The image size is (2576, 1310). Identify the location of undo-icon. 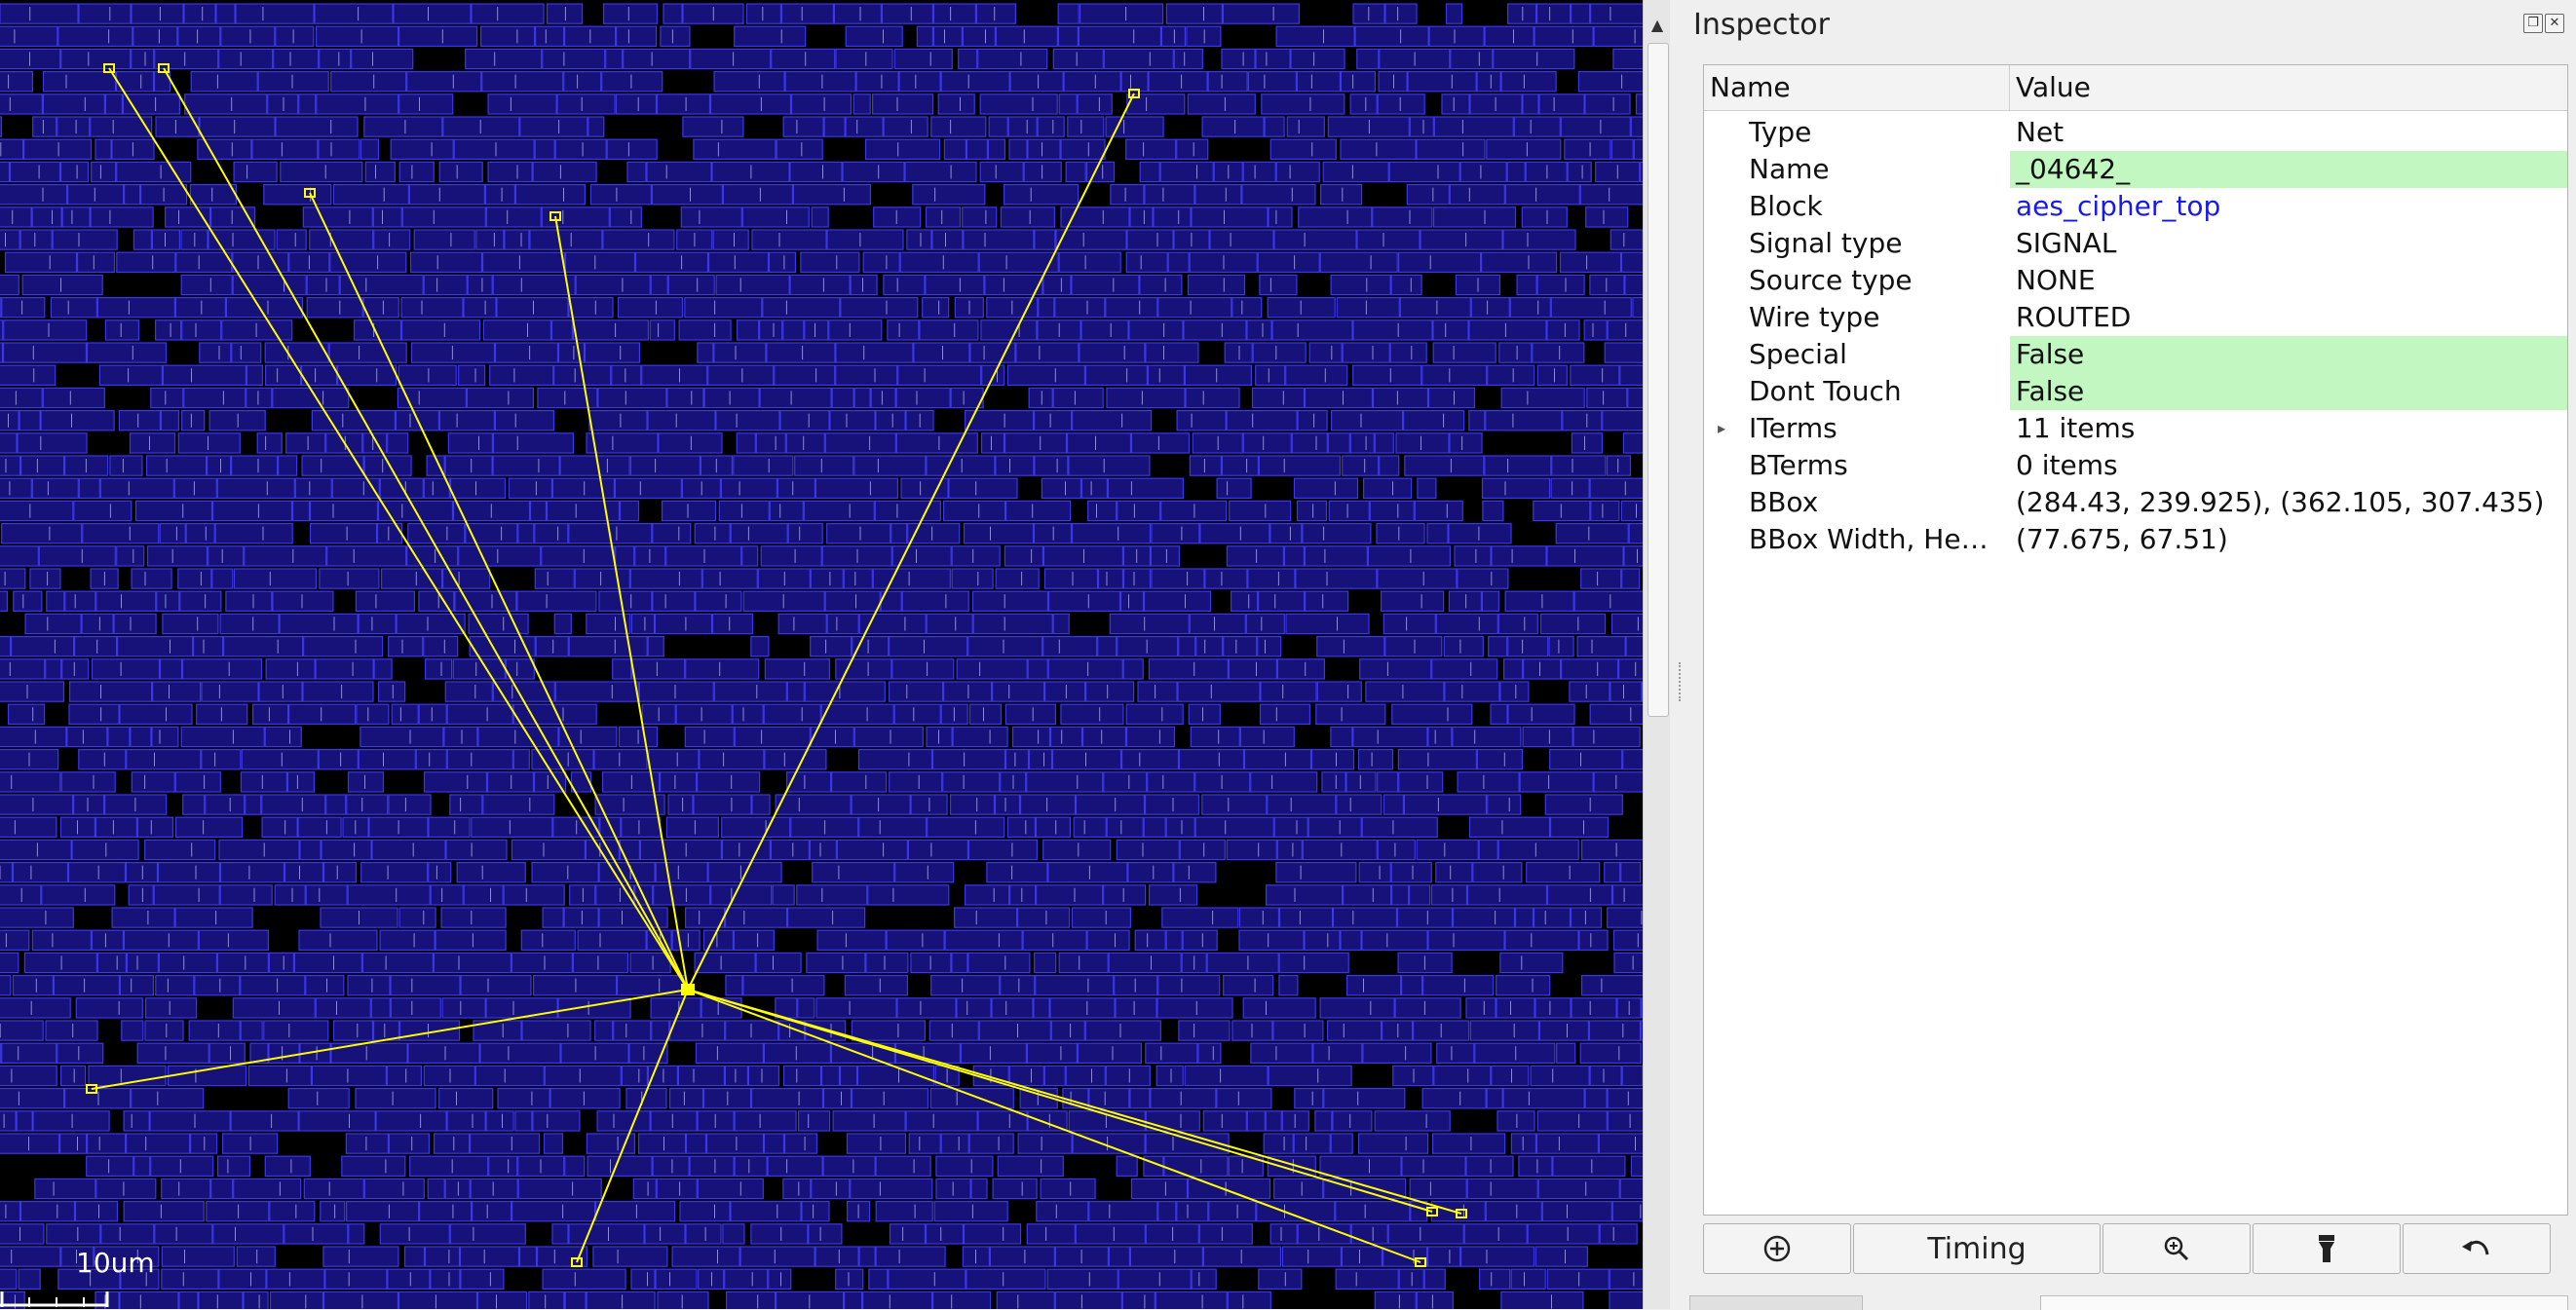
(2476, 1248).